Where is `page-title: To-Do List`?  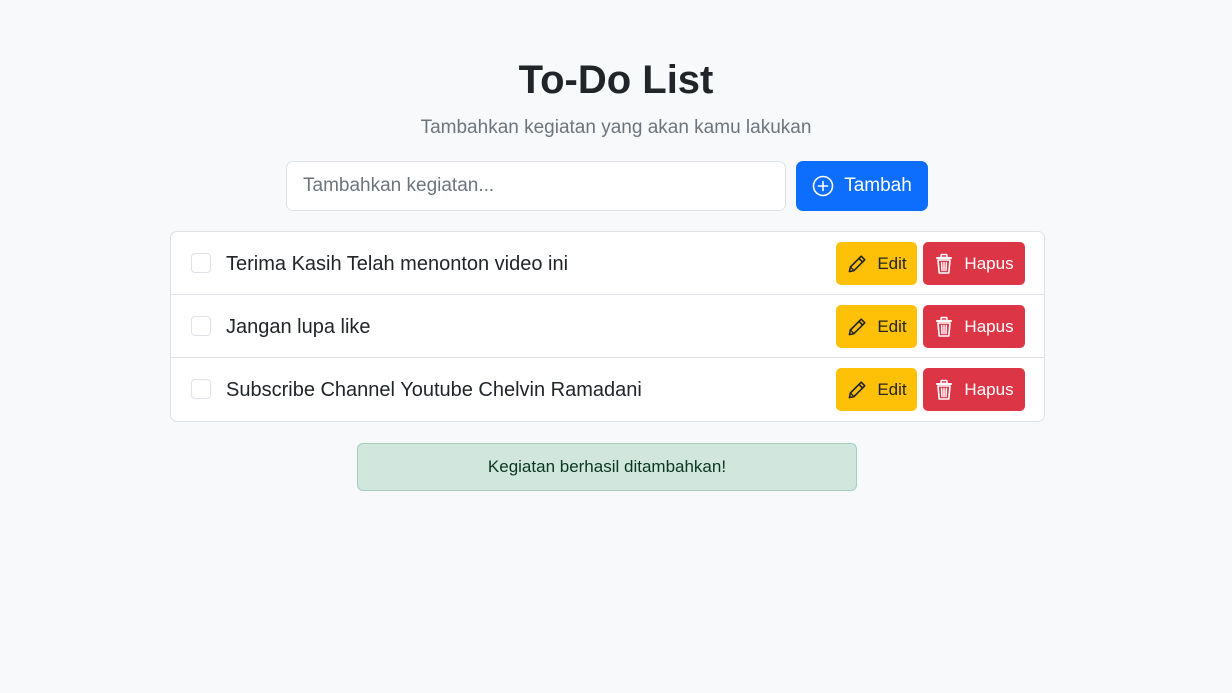
page-title: To-Do List is located at coordinates (616, 80).